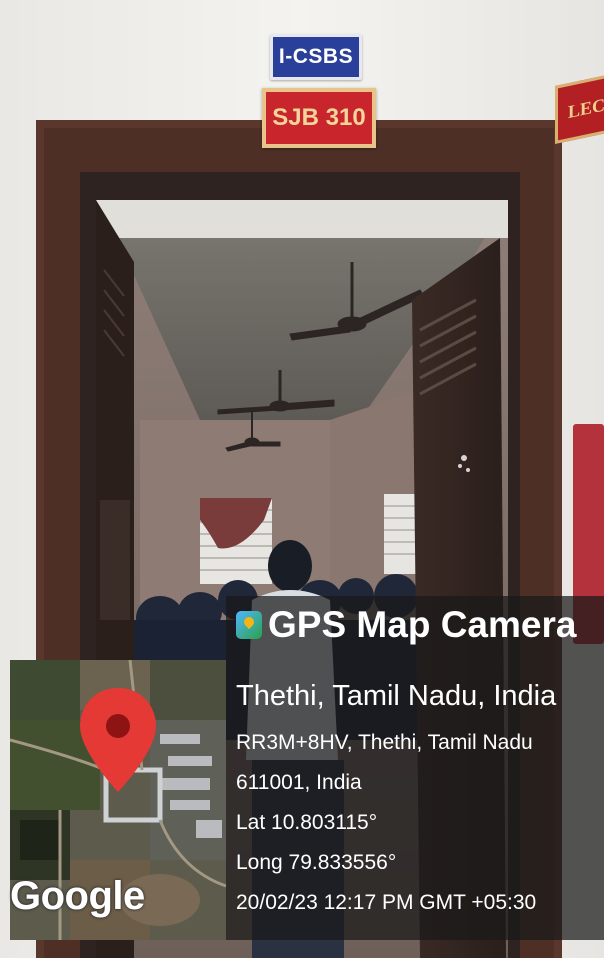 This screenshot has width=604, height=958. I want to click on app-title: GPS Map Camera, so click(406, 625).